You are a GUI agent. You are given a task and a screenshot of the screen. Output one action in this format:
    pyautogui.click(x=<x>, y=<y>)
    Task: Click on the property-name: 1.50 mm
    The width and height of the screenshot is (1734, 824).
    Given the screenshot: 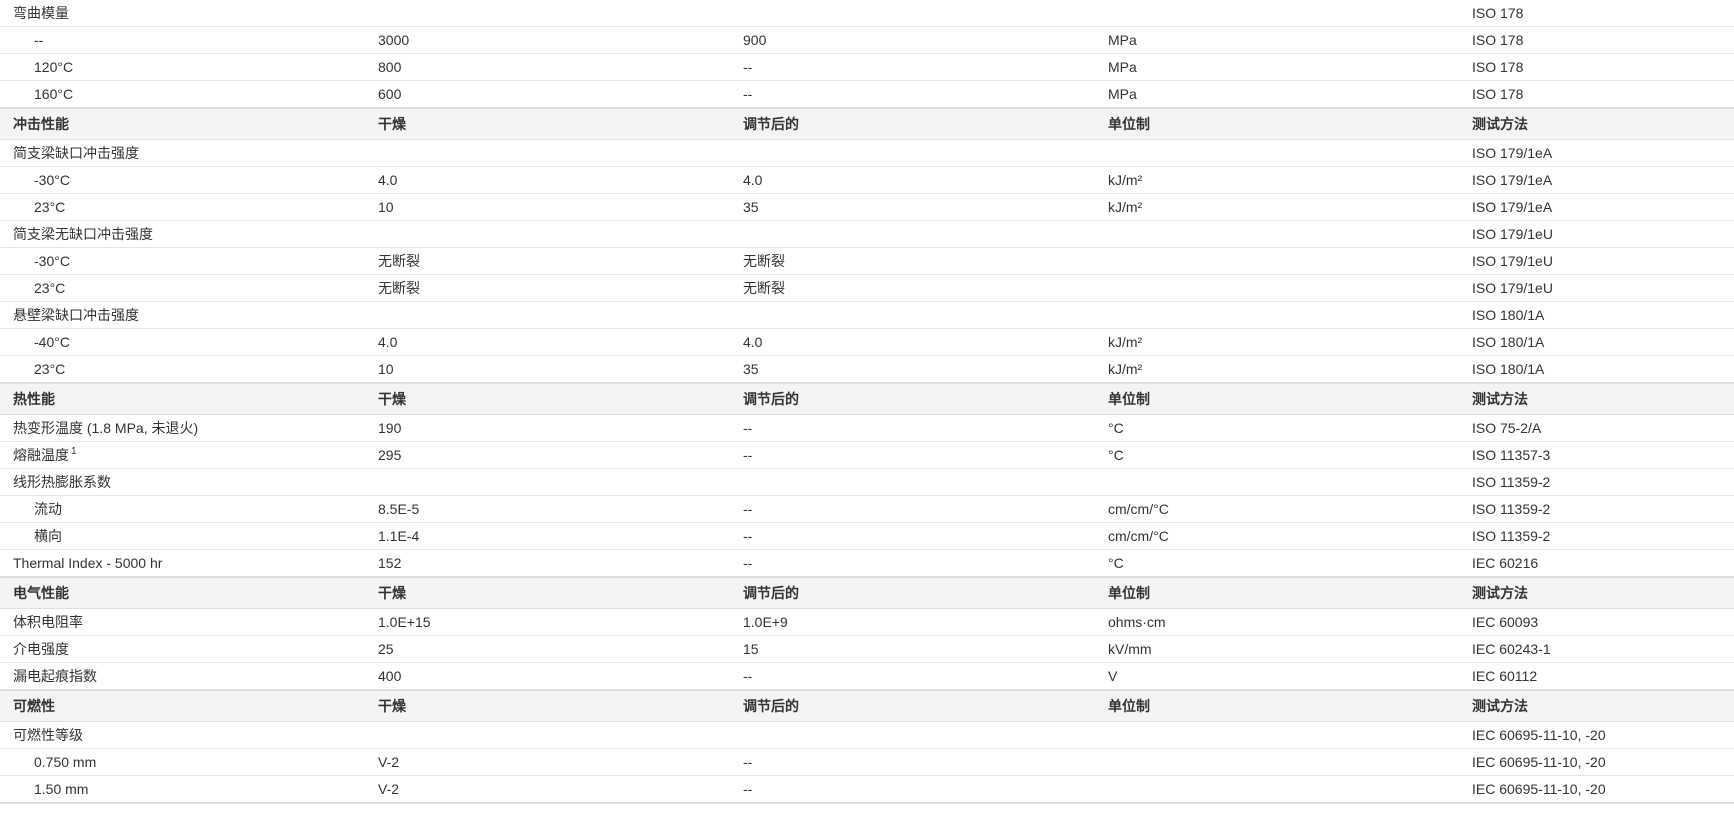 What is the action you would take?
    pyautogui.click(x=182, y=789)
    